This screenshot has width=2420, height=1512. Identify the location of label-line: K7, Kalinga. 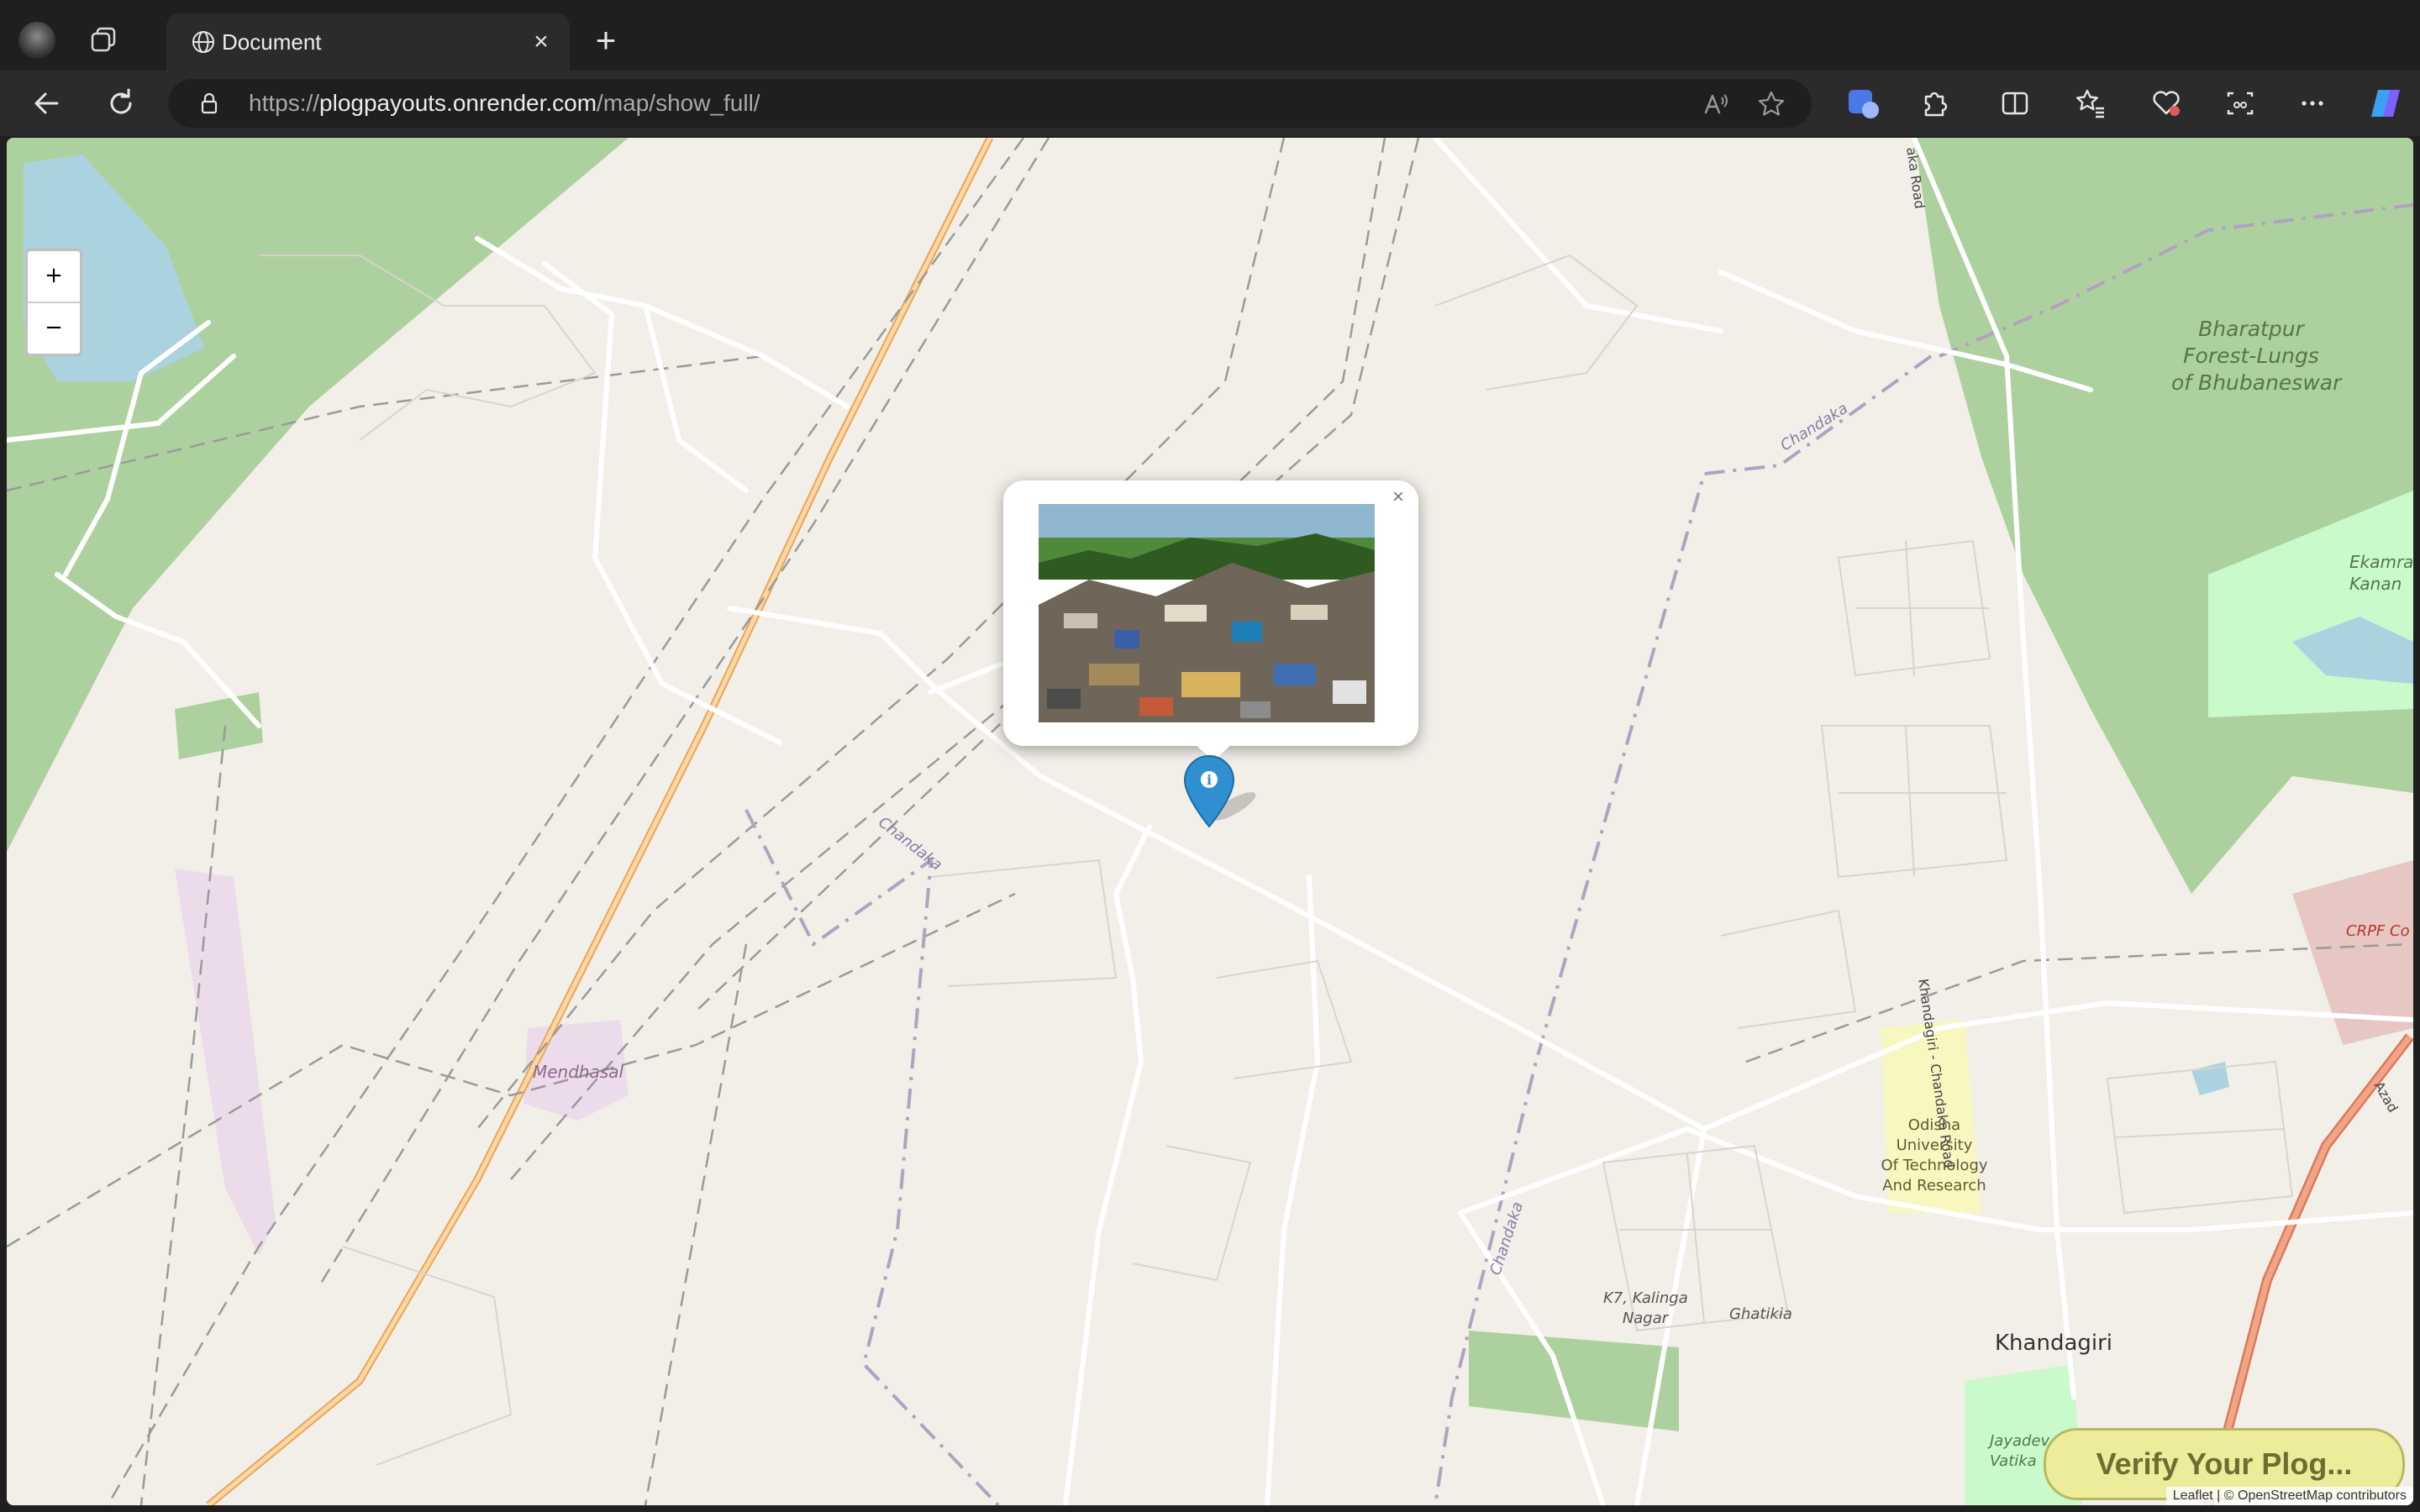
(1646, 1298).